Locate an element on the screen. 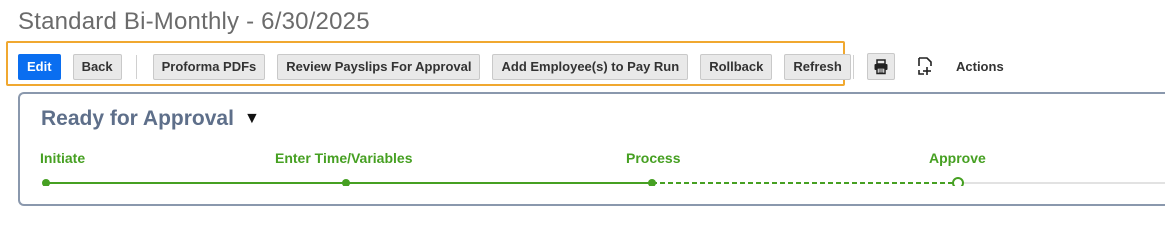 This screenshot has height=240, width=1165. add-employees-button: Add Employee(s) to Pay Run is located at coordinates (590, 66).